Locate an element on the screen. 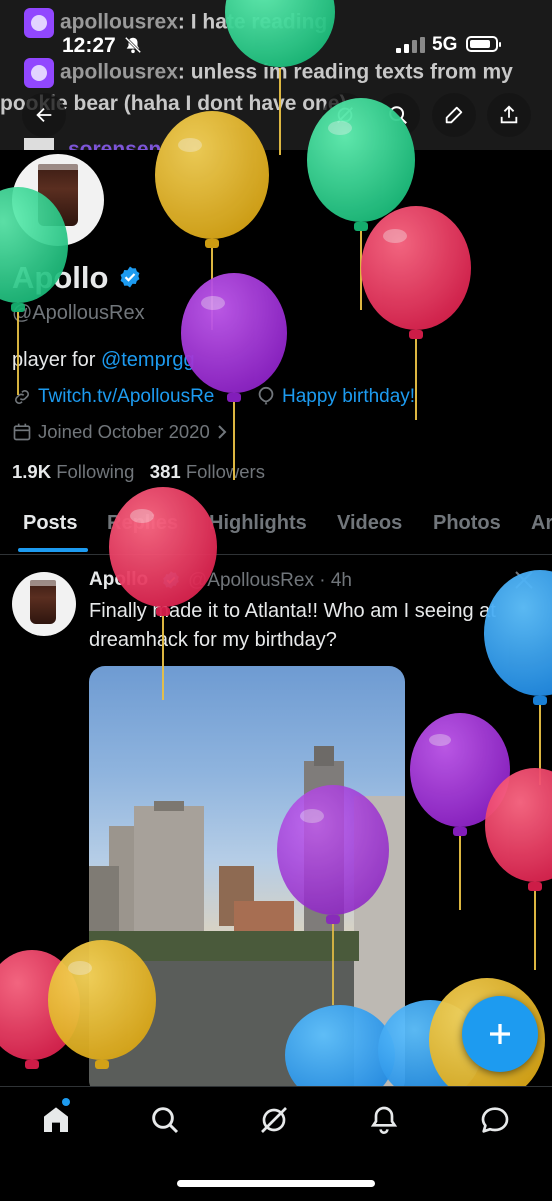 The height and width of the screenshot is (1201, 552). share-button is located at coordinates (509, 115).